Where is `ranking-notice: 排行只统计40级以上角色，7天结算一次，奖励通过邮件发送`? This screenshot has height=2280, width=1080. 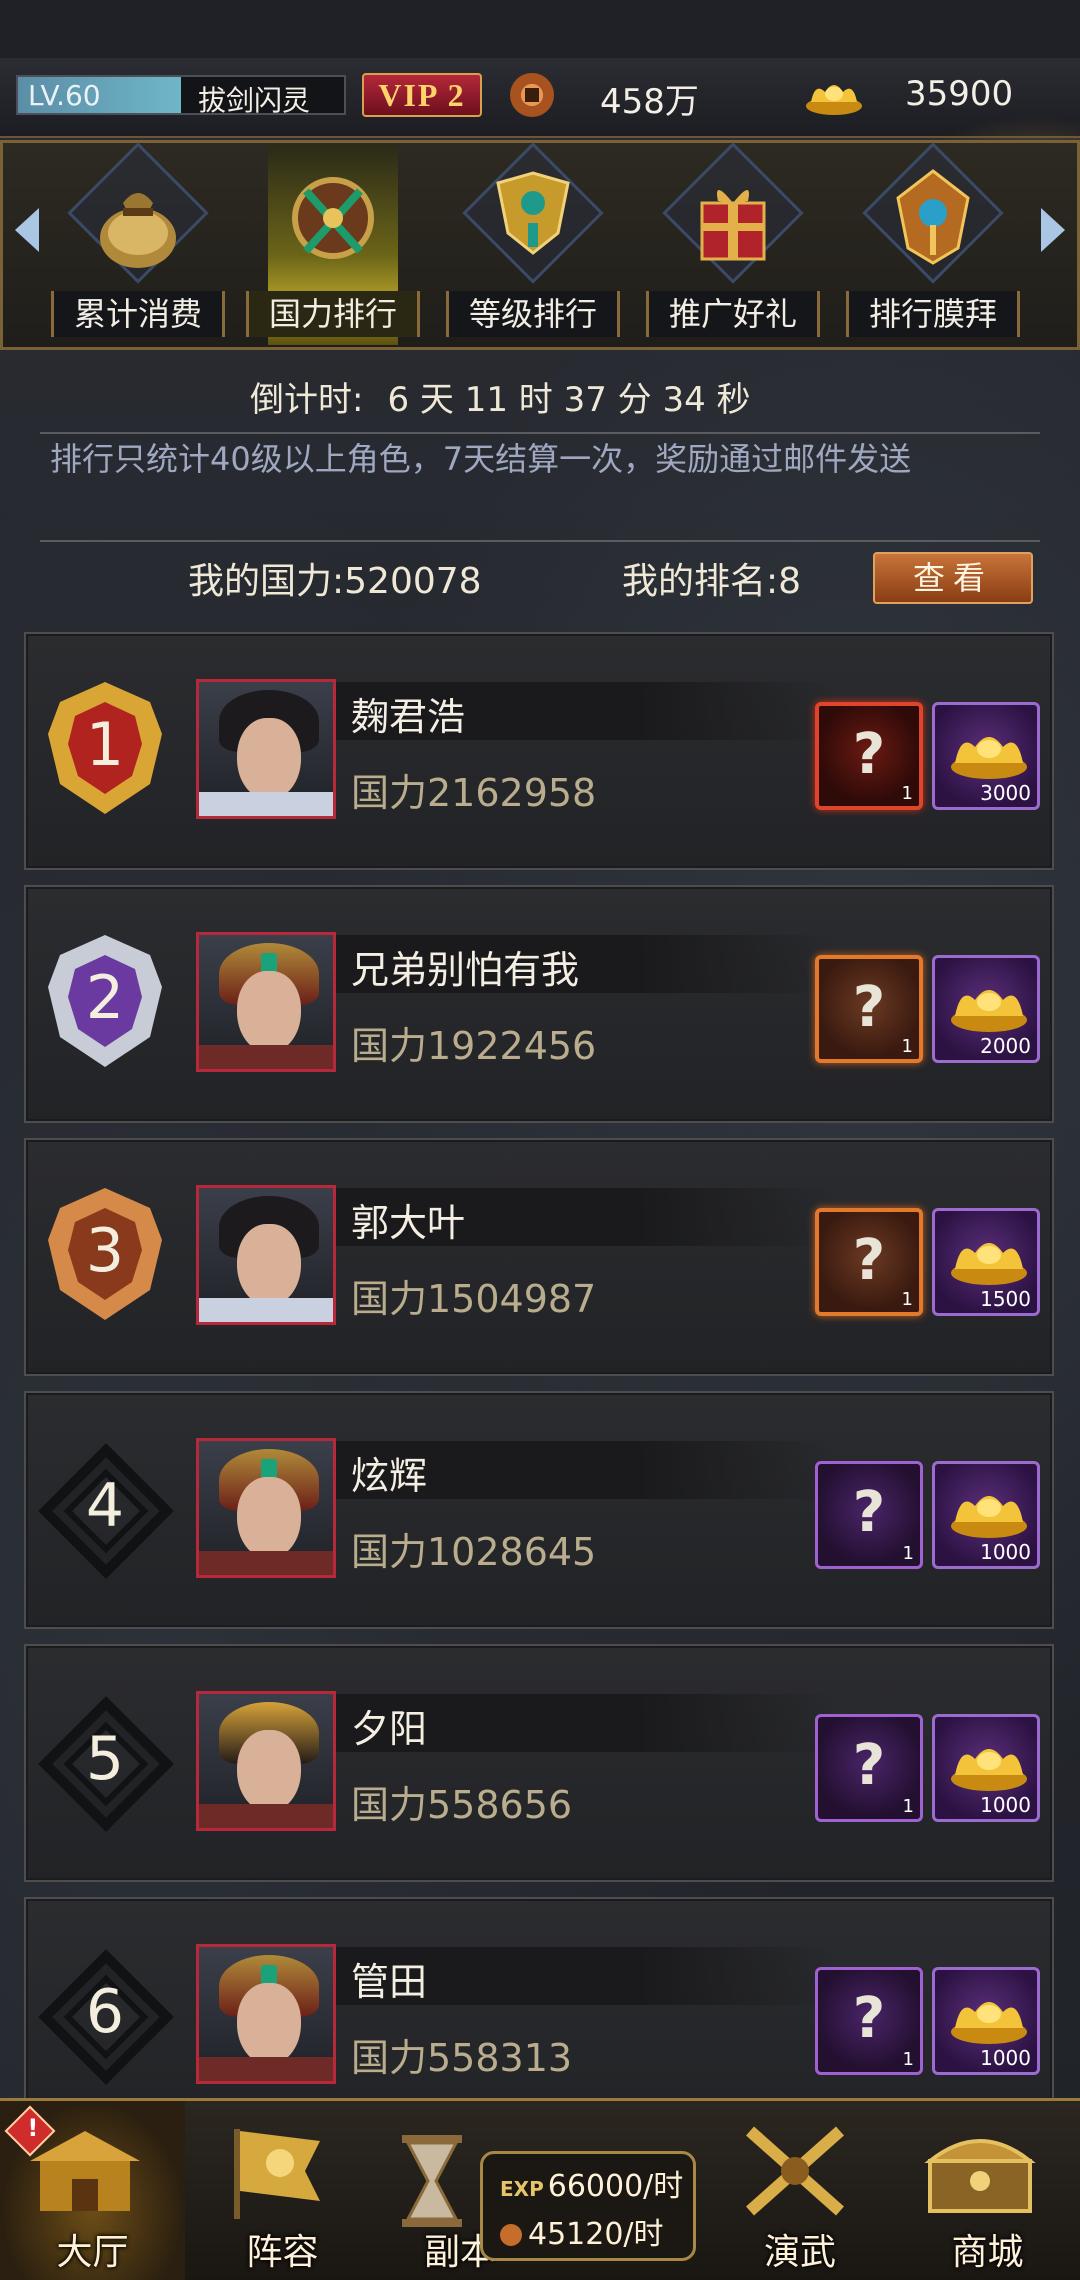
ranking-notice: 排行只统计40级以上角色，7天结算一次，奖励通过邮件发送 is located at coordinates (481, 459).